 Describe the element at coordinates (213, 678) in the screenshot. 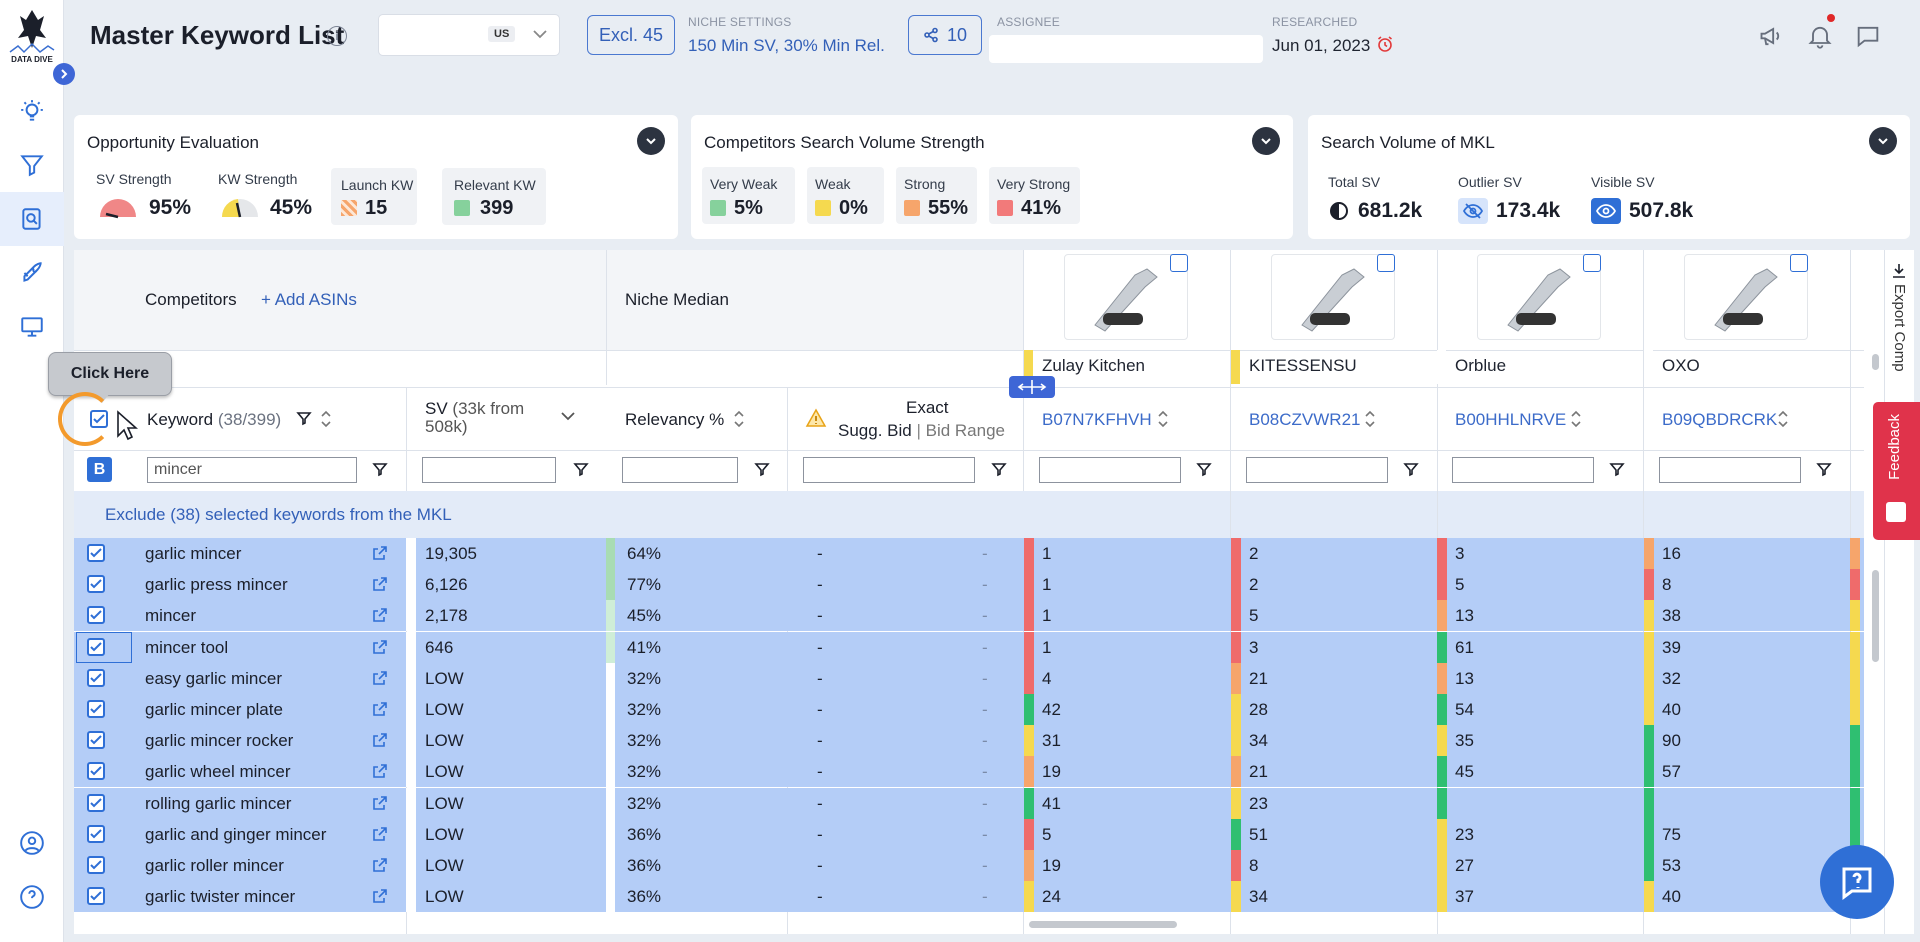

I see `keyword-cell: easy garlic mincer` at that location.